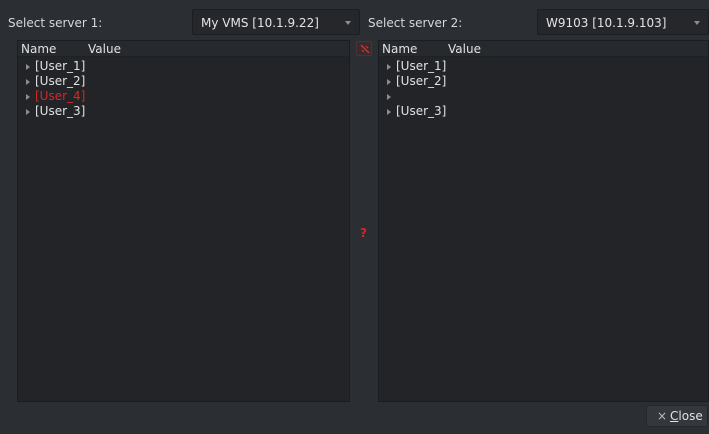 This screenshot has height=434, width=709. I want to click on tree-row-empty, so click(543, 96).